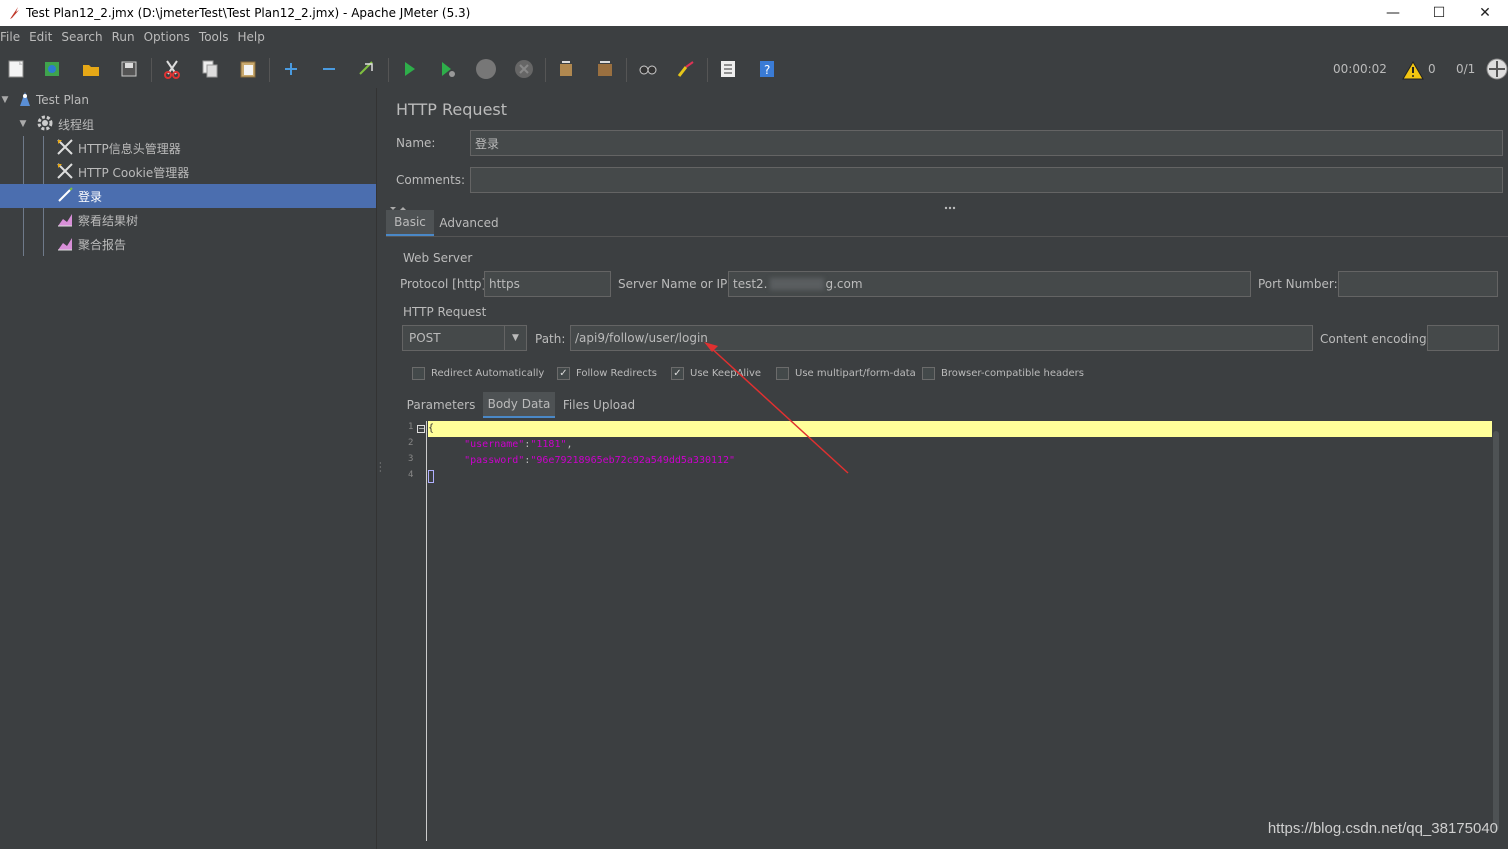 This screenshot has width=1508, height=849. What do you see at coordinates (65, 148) in the screenshot?
I see `tools-icon` at bounding box center [65, 148].